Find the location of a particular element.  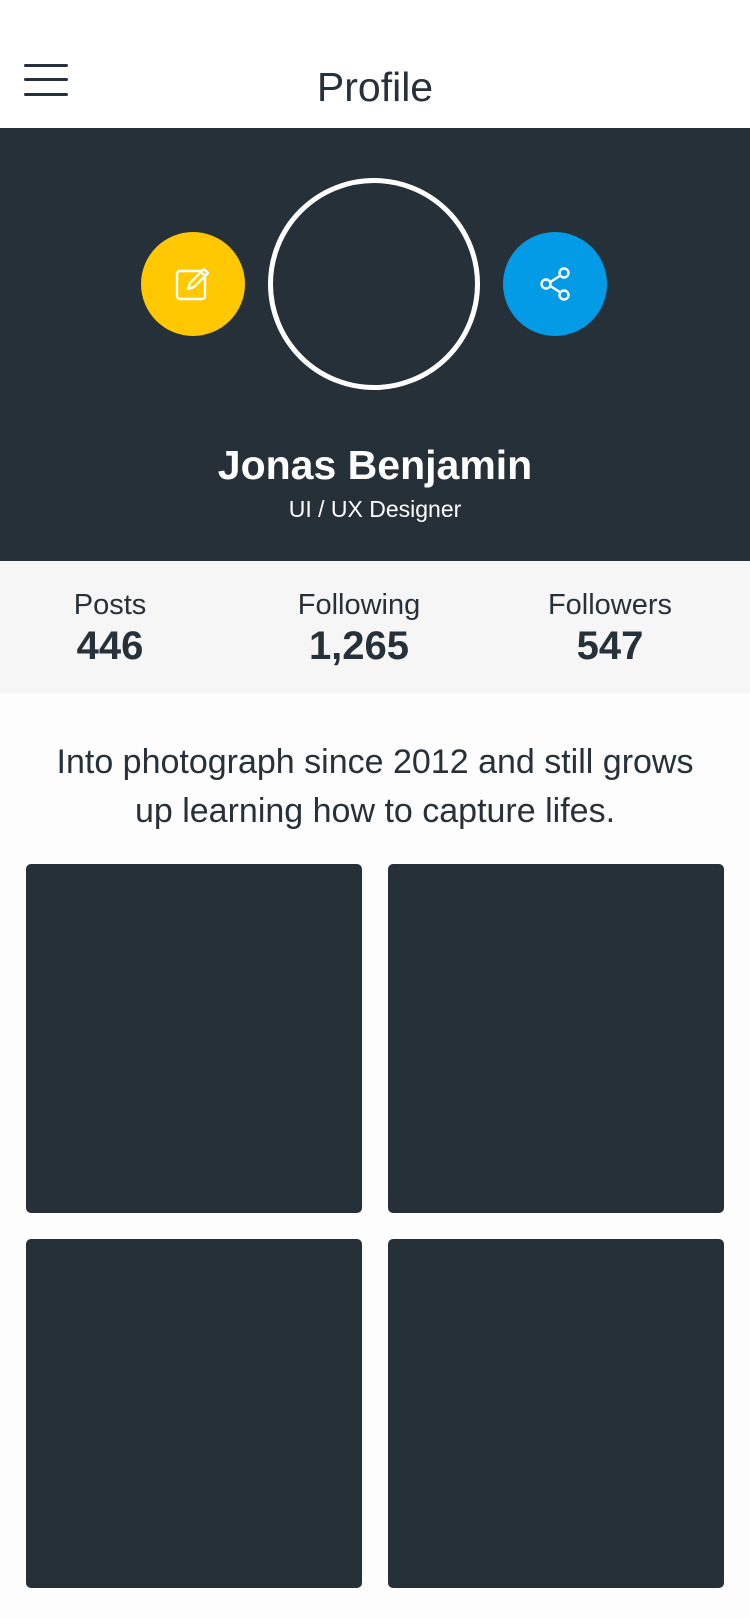

stat-label: Followers is located at coordinates (610, 605).